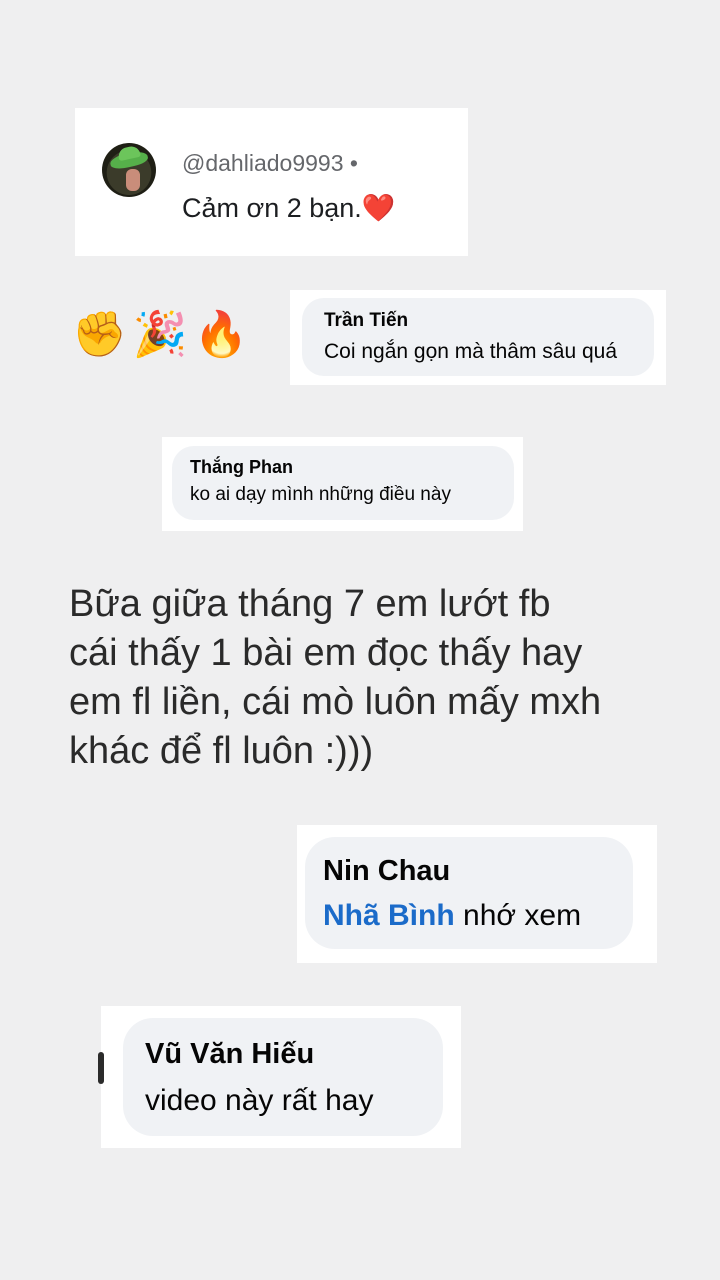 This screenshot has width=720, height=1280. What do you see at coordinates (271, 182) in the screenshot?
I see `comment-card-dahliado: @dahliado9993 • Cảm ơn 2 bạn.❤️` at bounding box center [271, 182].